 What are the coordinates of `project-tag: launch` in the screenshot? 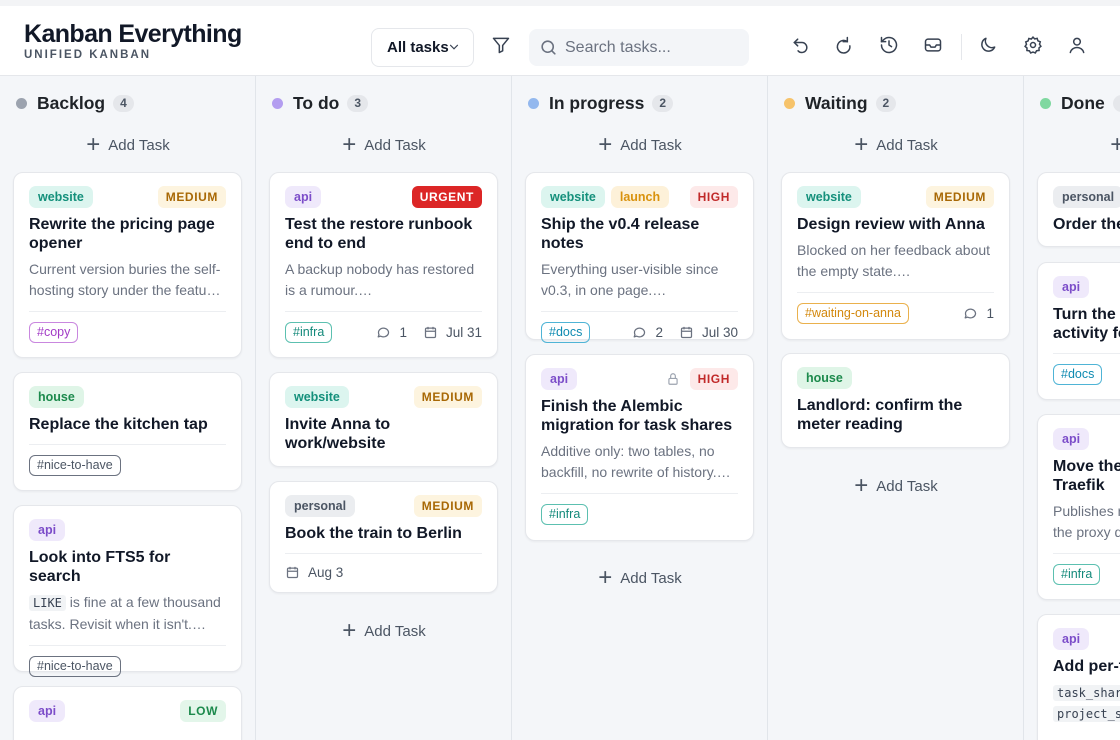 It's located at (640, 197).